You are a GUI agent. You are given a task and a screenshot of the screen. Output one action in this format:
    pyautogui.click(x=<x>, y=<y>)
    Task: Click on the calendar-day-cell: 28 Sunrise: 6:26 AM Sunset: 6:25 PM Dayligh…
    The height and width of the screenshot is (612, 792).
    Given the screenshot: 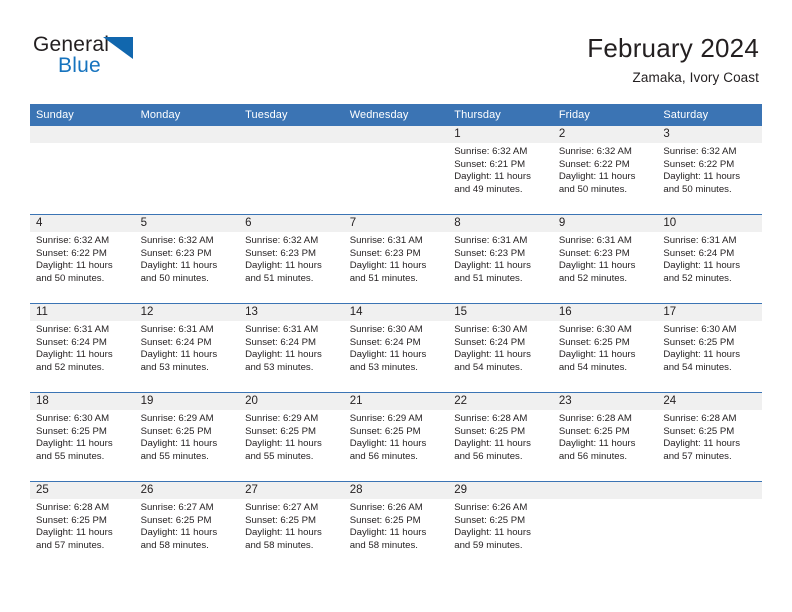 What is the action you would take?
    pyautogui.click(x=396, y=525)
    